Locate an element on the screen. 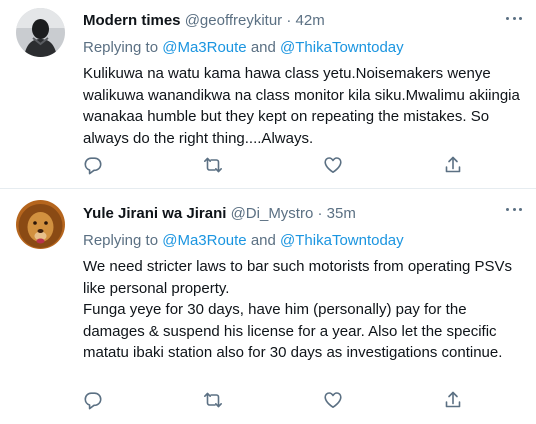  user-handle: @geoffreykitur is located at coordinates (234, 20).